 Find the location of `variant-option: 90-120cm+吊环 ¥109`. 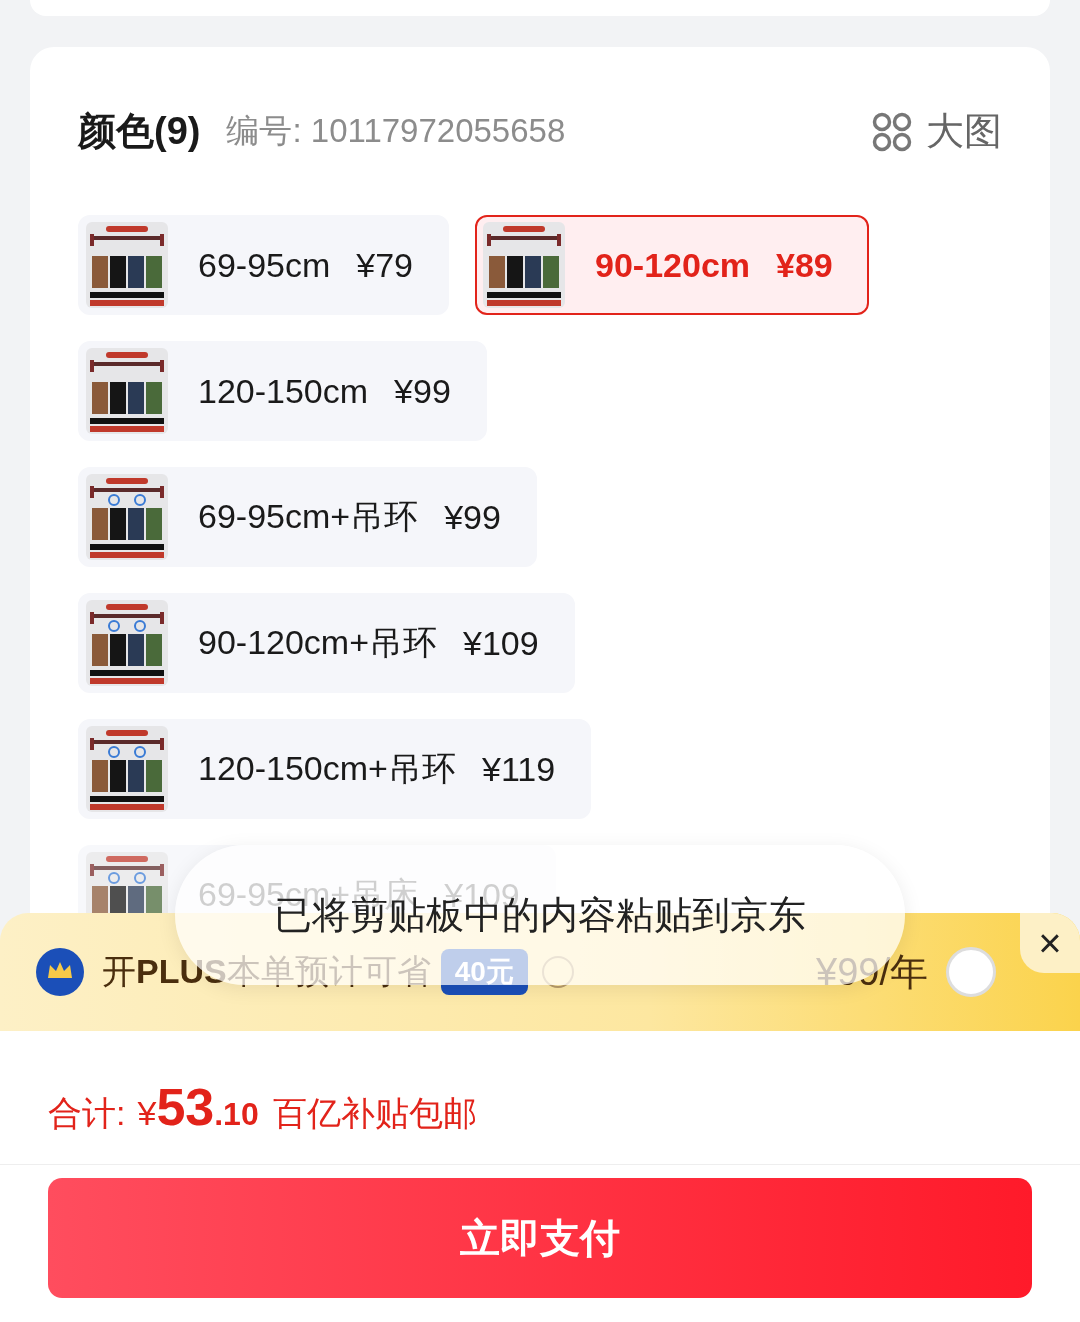

variant-option: 90-120cm+吊环 ¥109 is located at coordinates (326, 643).